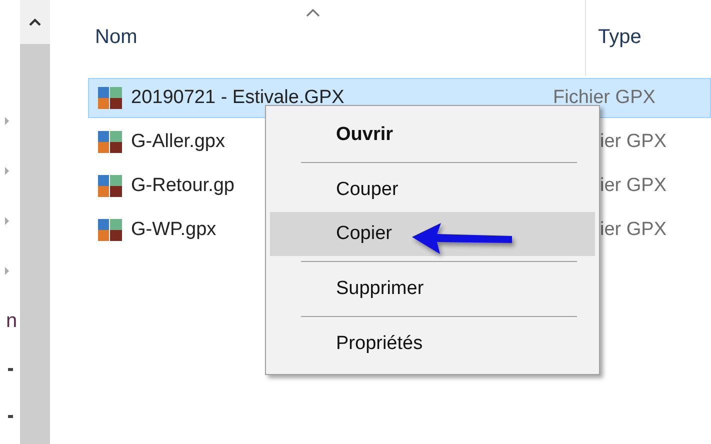  Describe the element at coordinates (182, 186) in the screenshot. I see `file-name: G-Retour.gp` at that location.